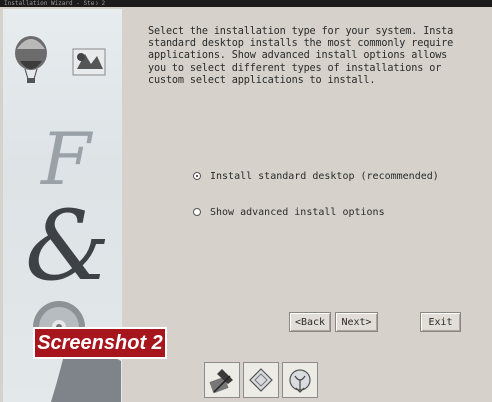 The width and height of the screenshot is (492, 402). I want to click on package-install-icon, so click(222, 380).